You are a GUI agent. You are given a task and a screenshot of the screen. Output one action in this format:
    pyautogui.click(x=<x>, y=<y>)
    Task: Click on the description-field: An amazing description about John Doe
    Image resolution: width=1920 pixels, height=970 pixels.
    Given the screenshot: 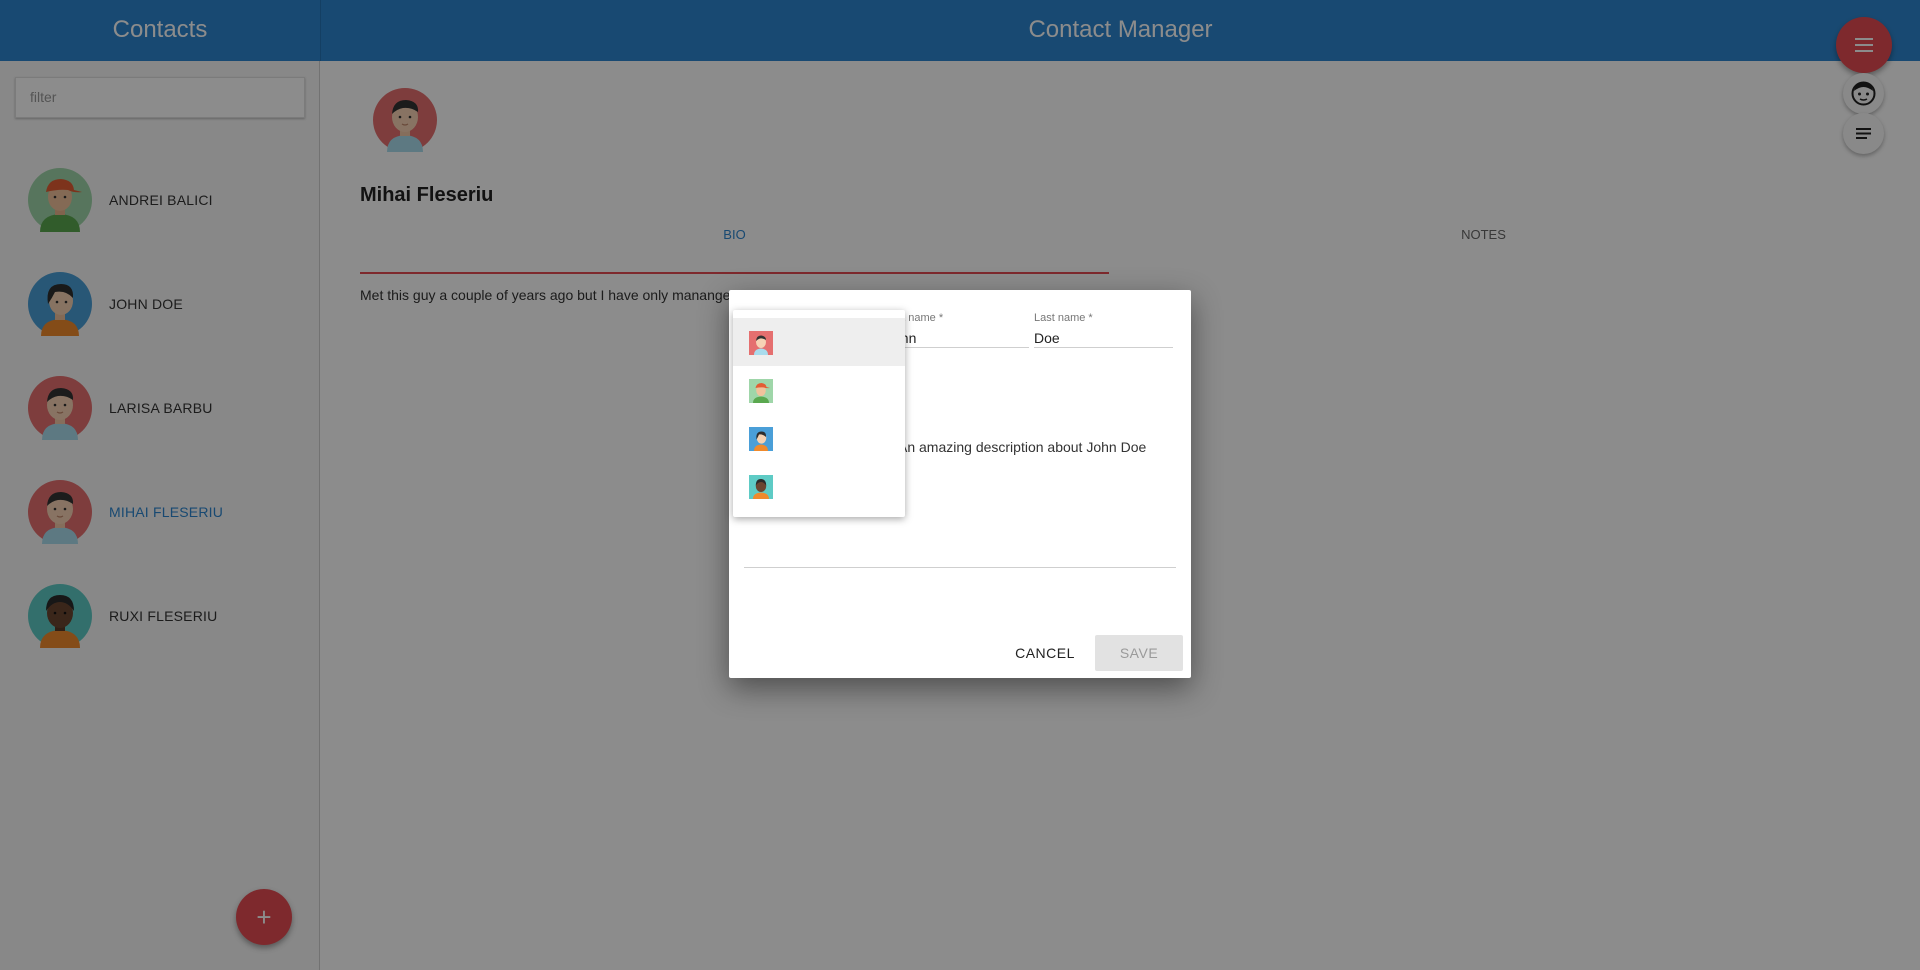 What is the action you would take?
    pyautogui.click(x=1022, y=447)
    